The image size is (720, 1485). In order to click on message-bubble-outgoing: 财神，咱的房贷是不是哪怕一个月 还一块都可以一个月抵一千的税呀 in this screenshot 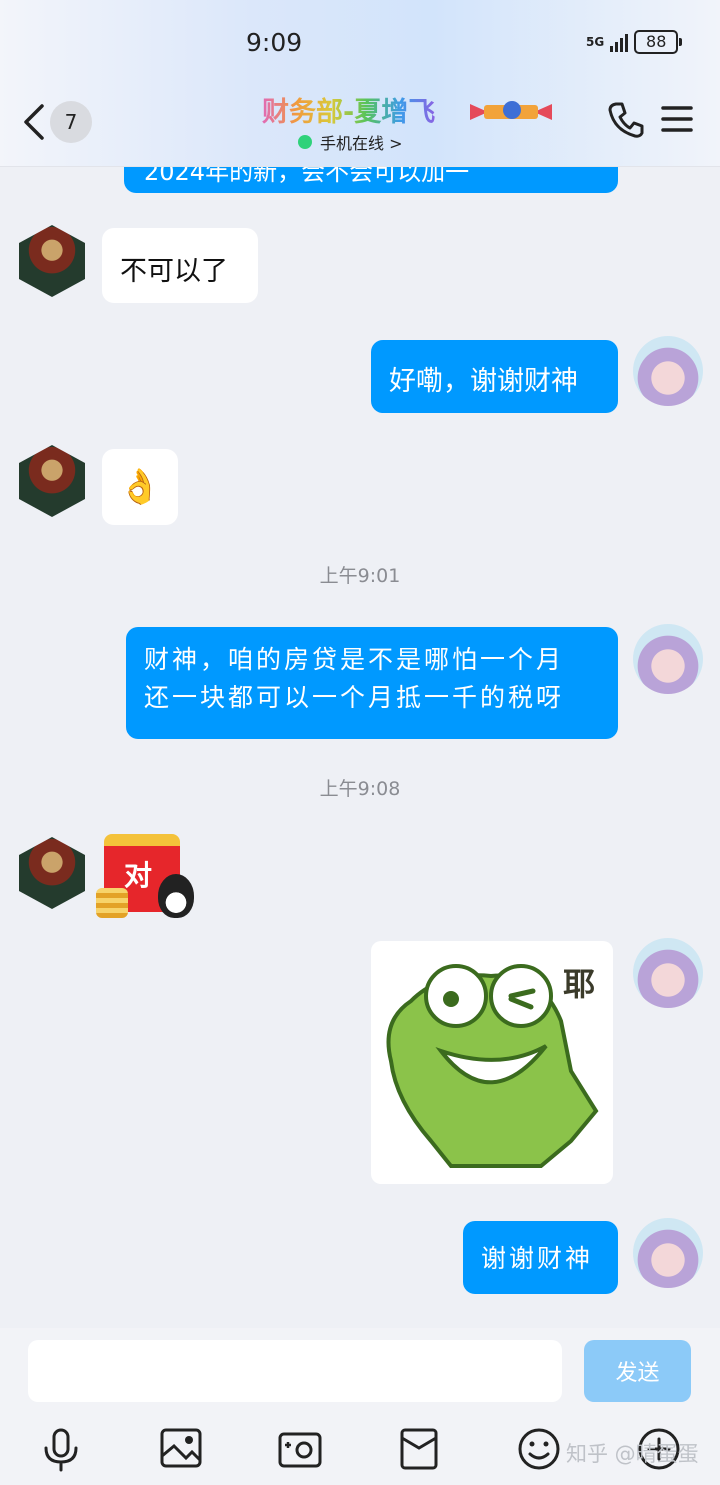, I will do `click(372, 683)`.